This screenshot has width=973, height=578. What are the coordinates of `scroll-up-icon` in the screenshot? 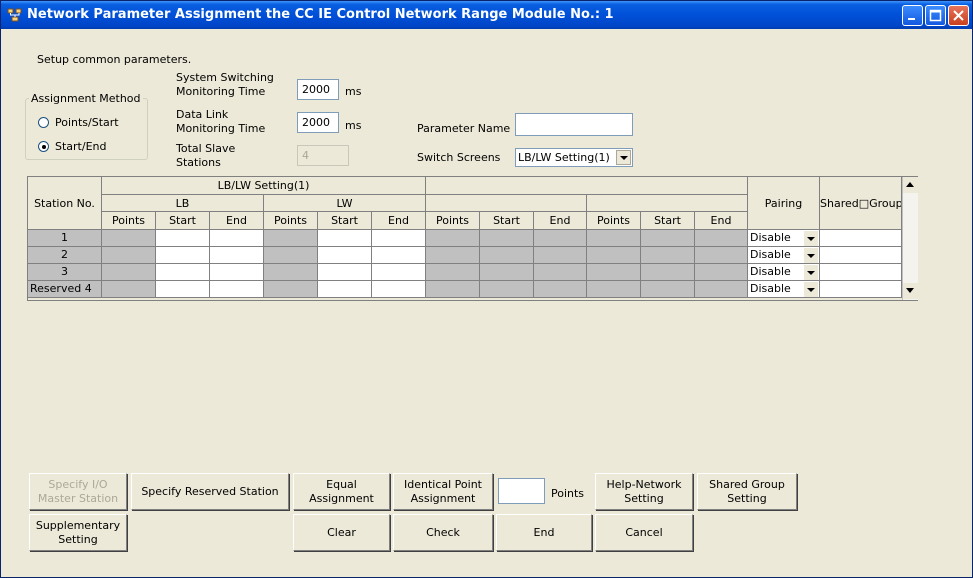 It's located at (910, 185).